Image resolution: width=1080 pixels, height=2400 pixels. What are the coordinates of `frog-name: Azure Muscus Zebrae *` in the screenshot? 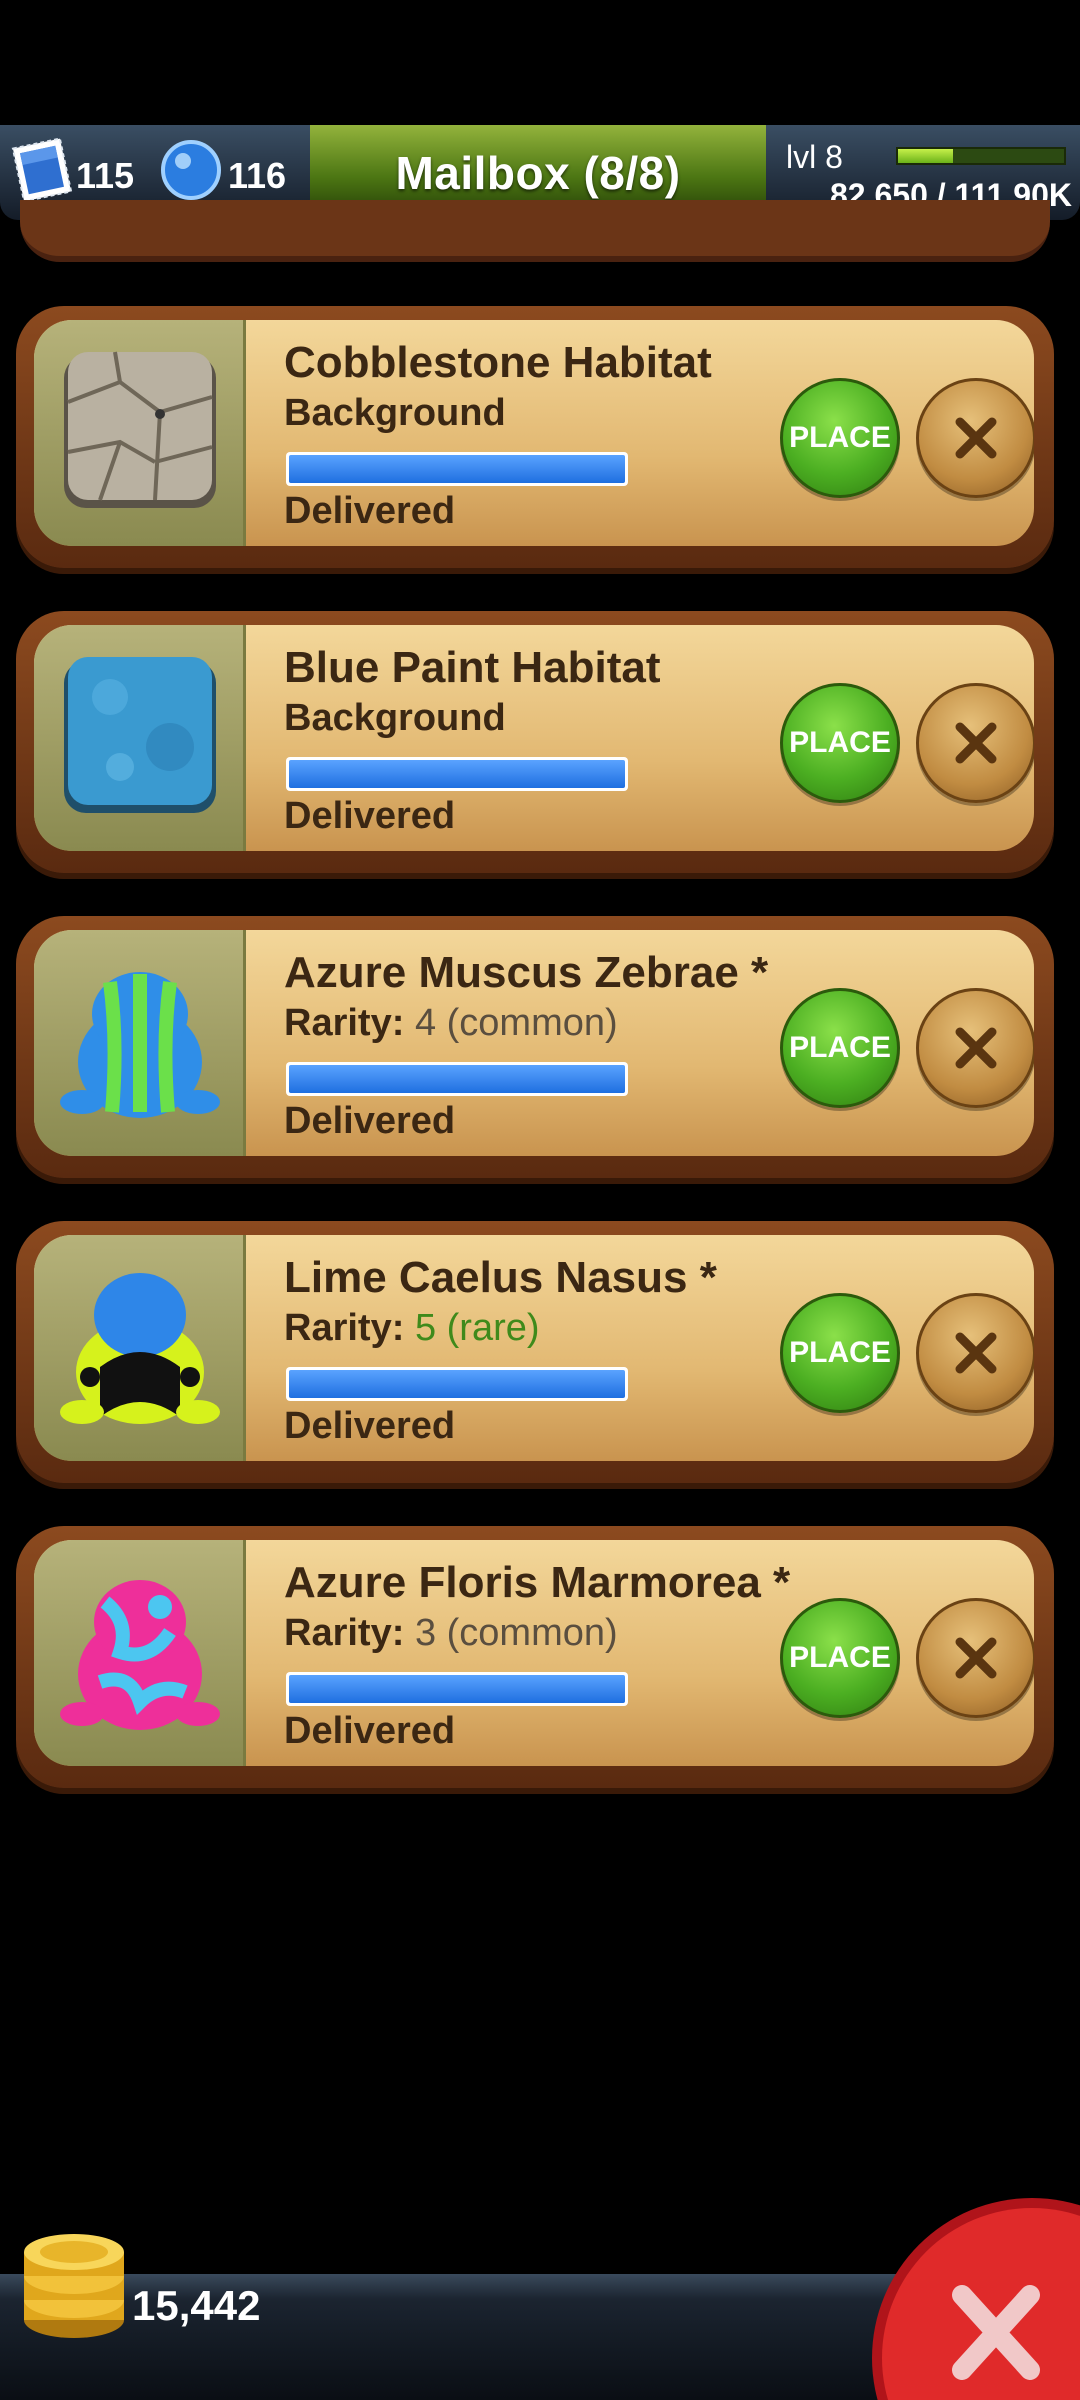 It's located at (526, 972).